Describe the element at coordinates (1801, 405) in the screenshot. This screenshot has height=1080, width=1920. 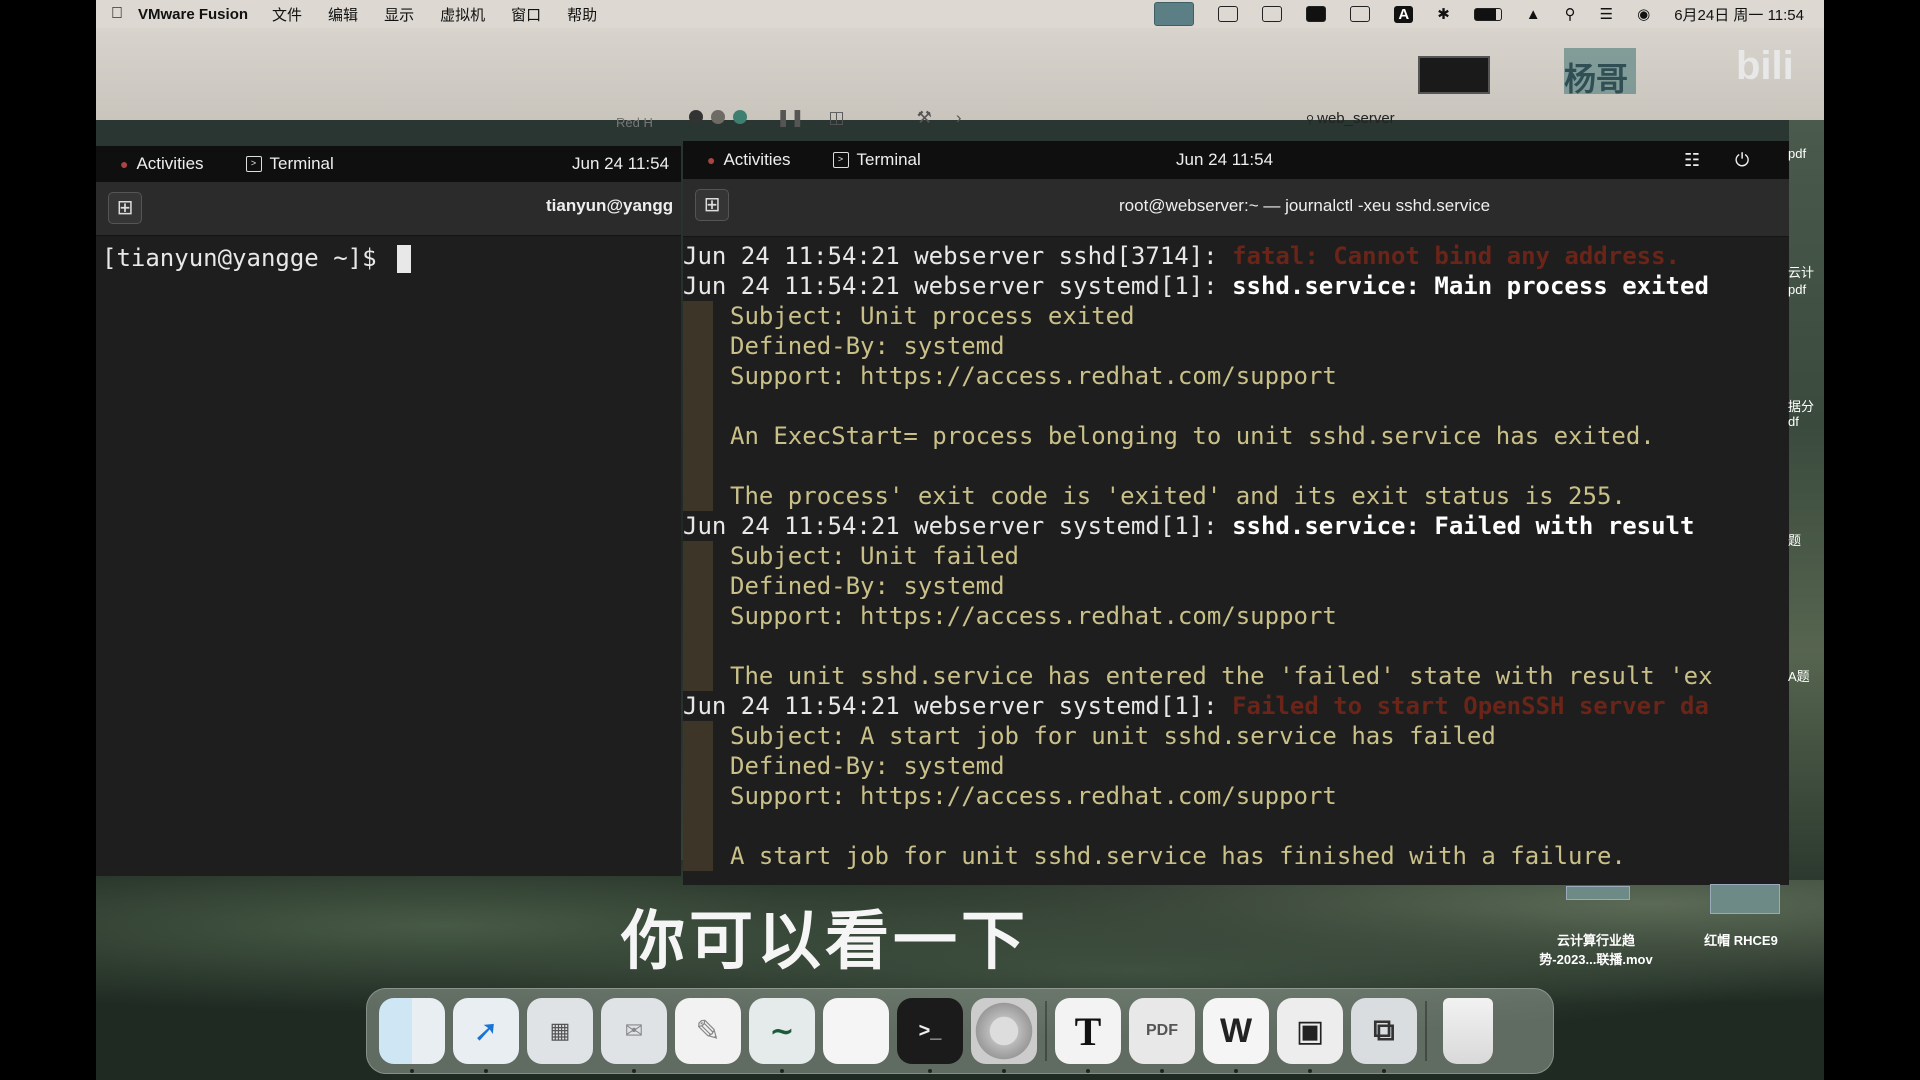
I see `desktop-side-label: 据分` at that location.